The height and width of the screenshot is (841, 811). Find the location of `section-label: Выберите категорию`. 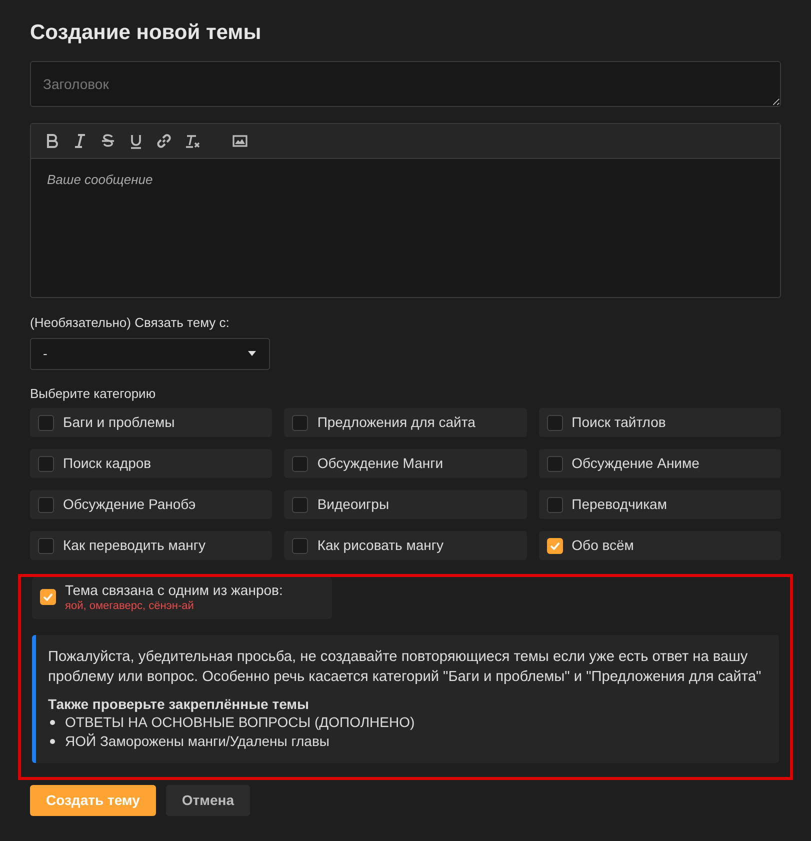

section-label: Выберите категорию is located at coordinates (93, 393).